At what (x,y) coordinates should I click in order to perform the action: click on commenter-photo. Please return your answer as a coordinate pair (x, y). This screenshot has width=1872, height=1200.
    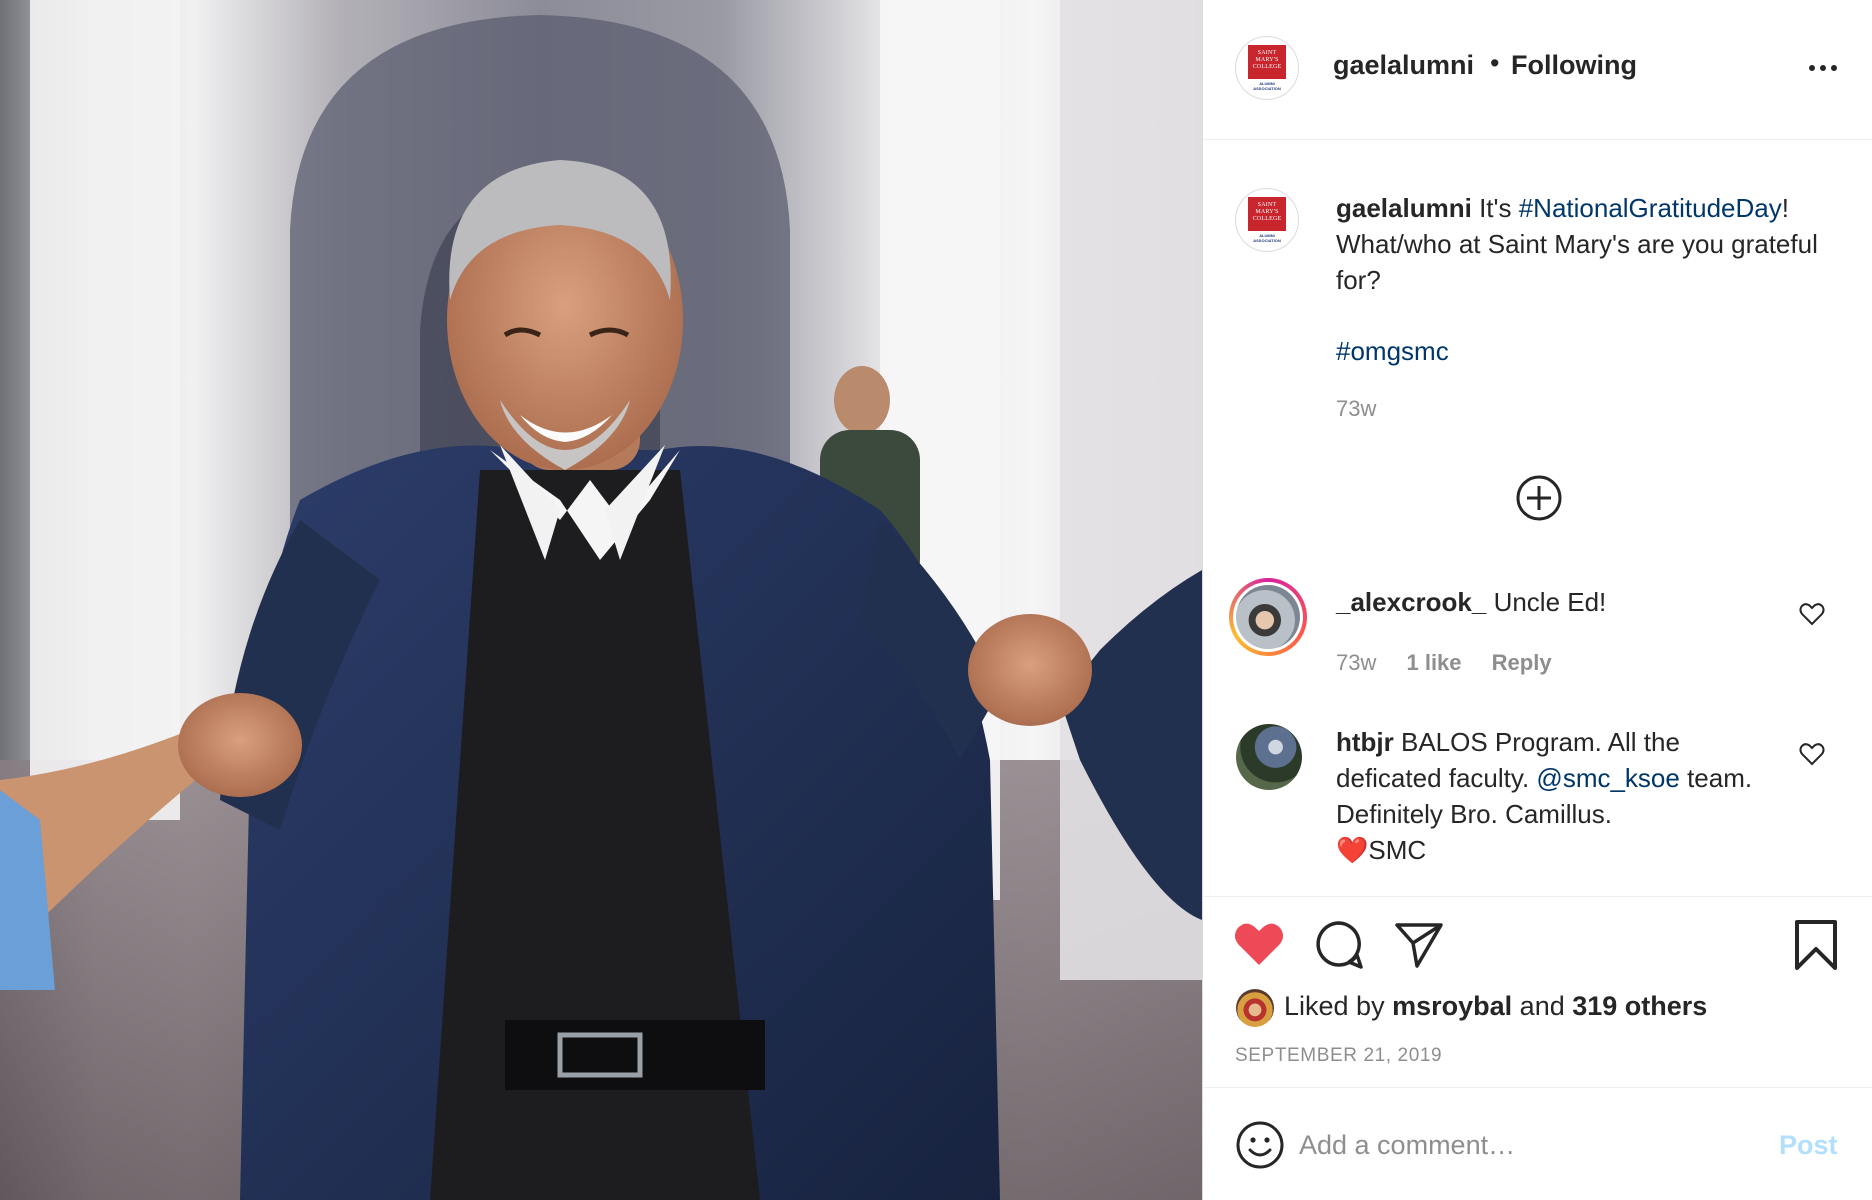
    Looking at the image, I should click on (1268, 617).